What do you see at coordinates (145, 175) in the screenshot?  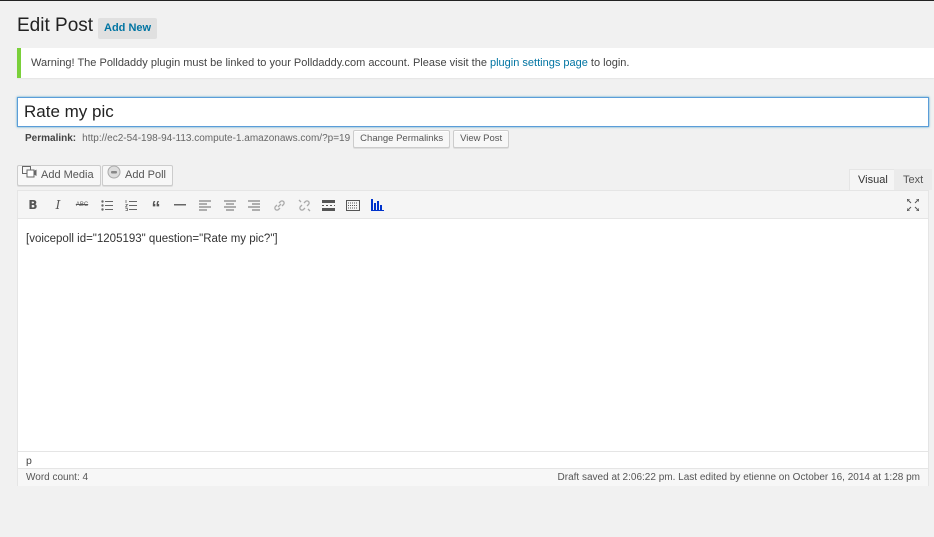 I see `add-poll-label: Add Poll` at bounding box center [145, 175].